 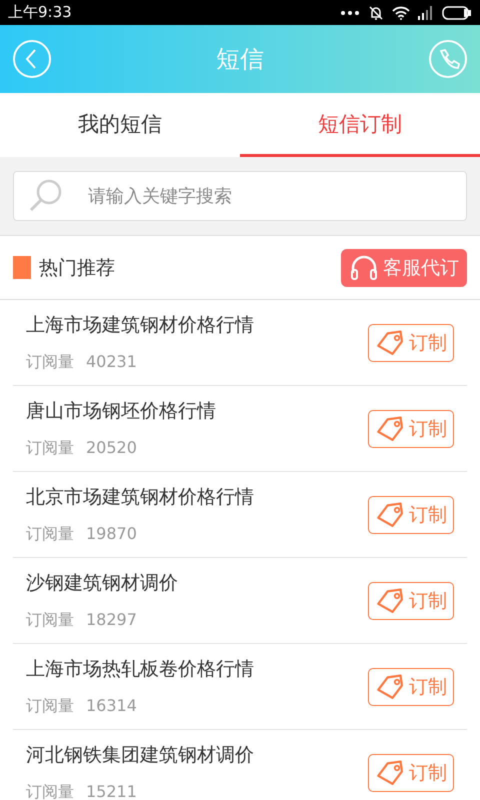 What do you see at coordinates (77, 268) in the screenshot?
I see `section-title: 热门推荐` at bounding box center [77, 268].